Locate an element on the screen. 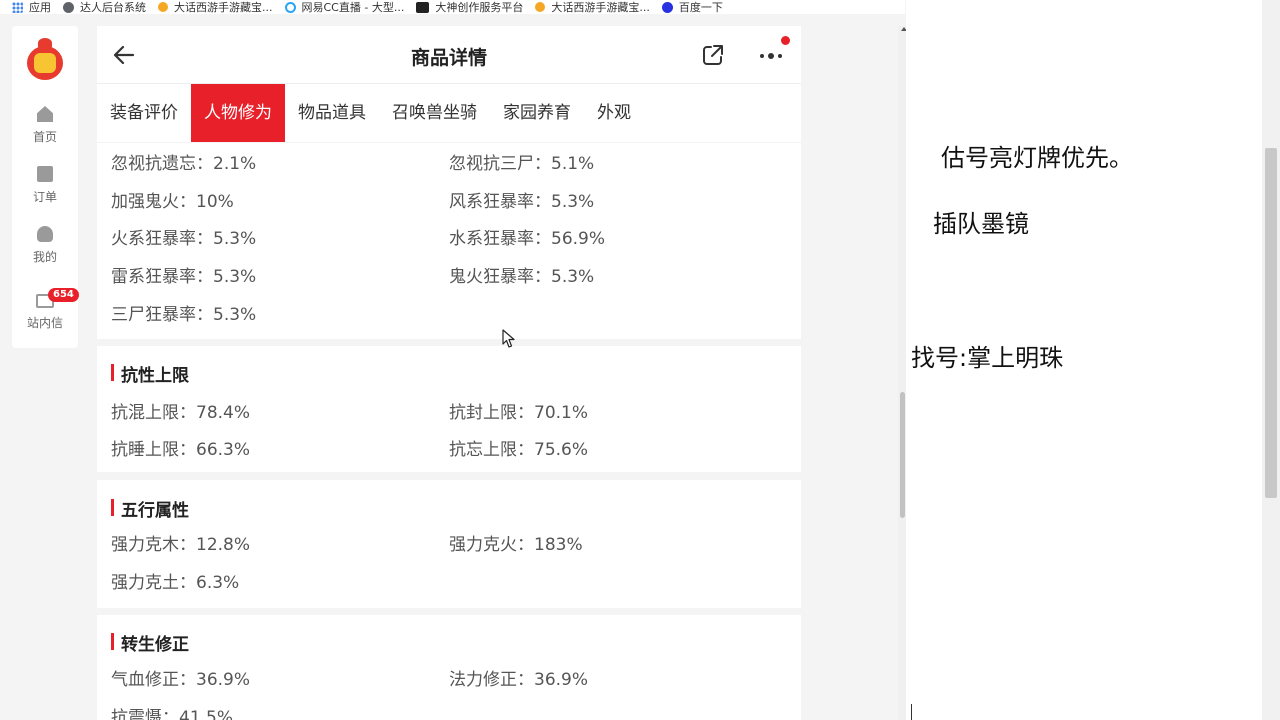 The width and height of the screenshot is (1280, 720). sidebar-item-messages: 654 站内信 is located at coordinates (45, 309).